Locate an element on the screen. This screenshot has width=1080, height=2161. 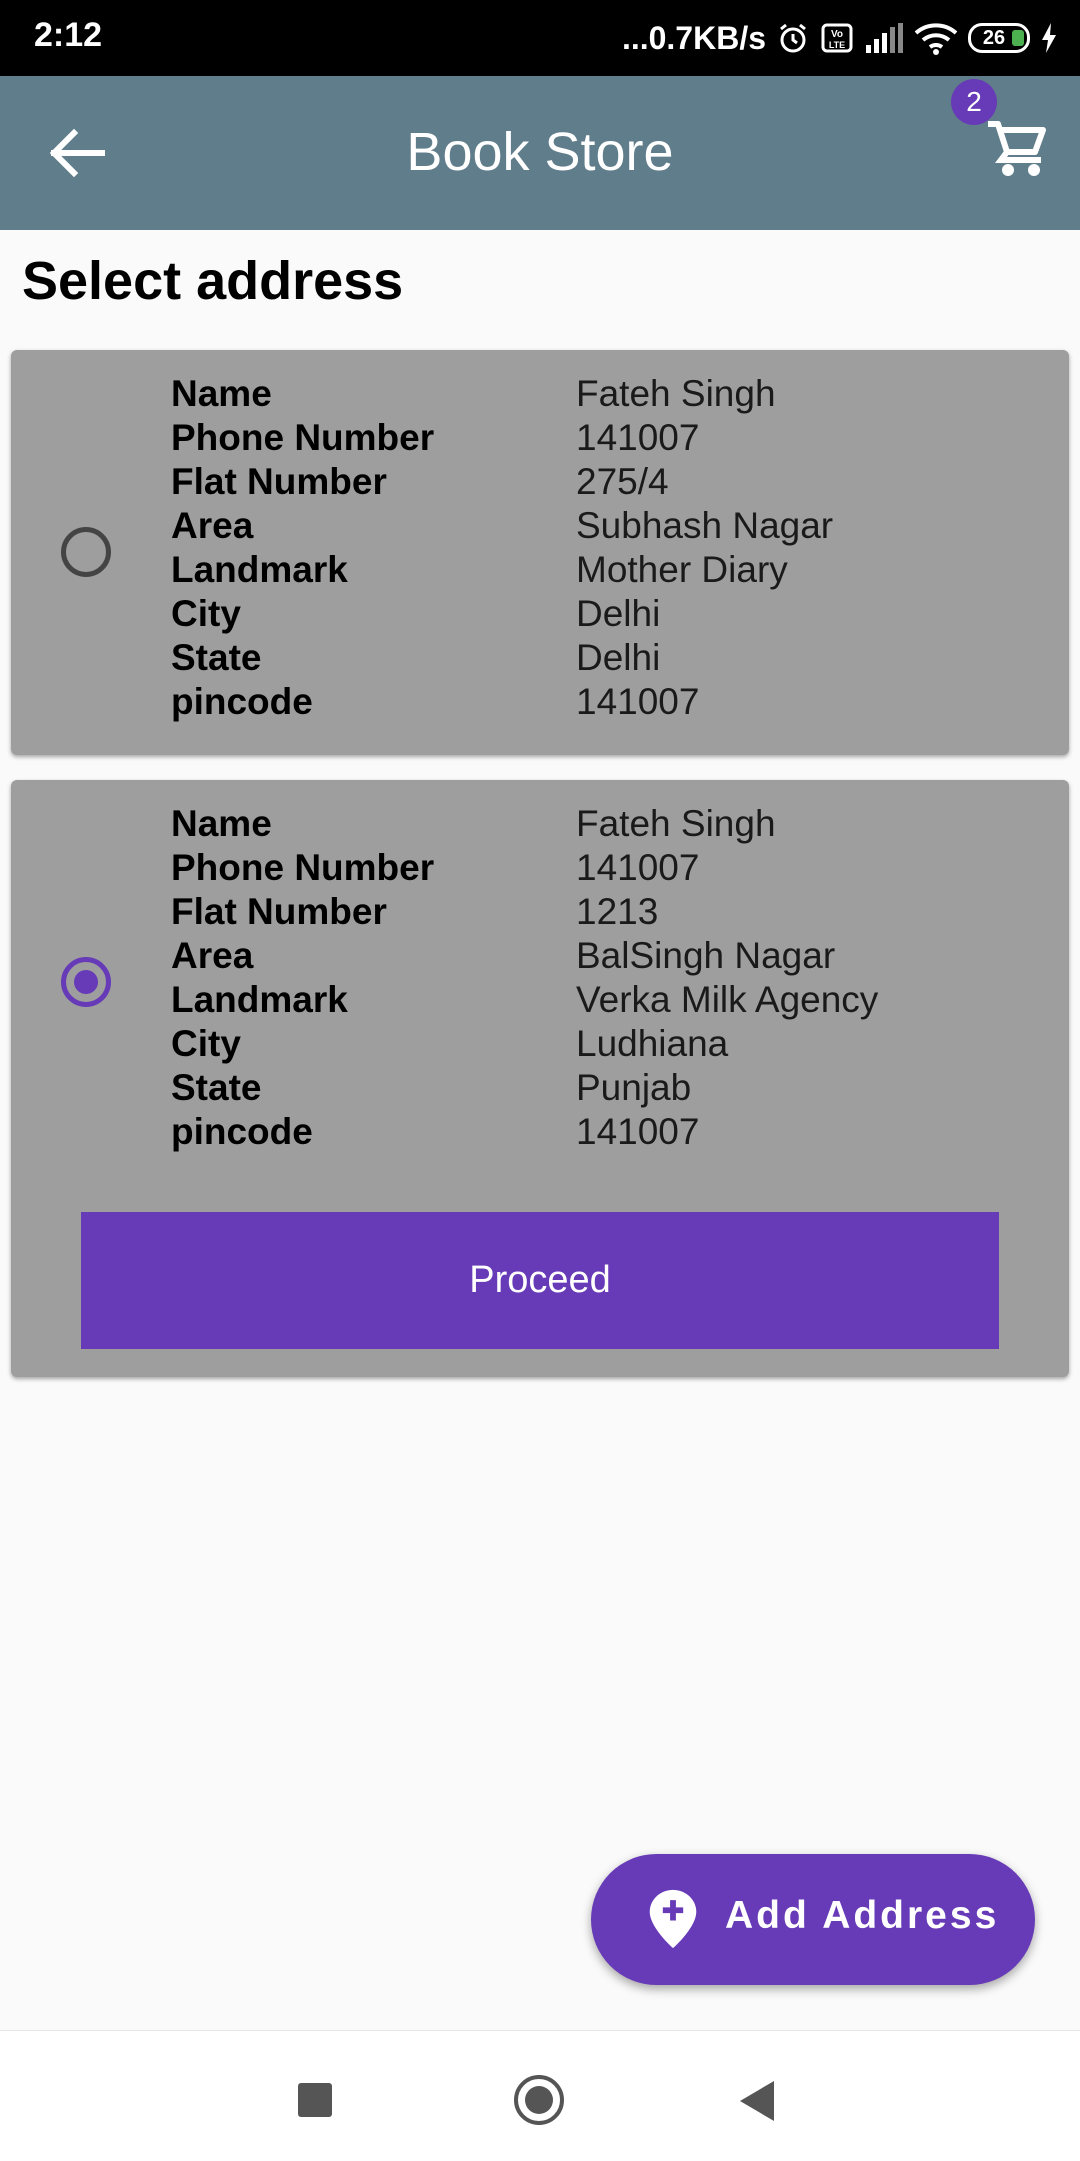
row-value: BalSingh Nagar is located at coordinates (706, 955).